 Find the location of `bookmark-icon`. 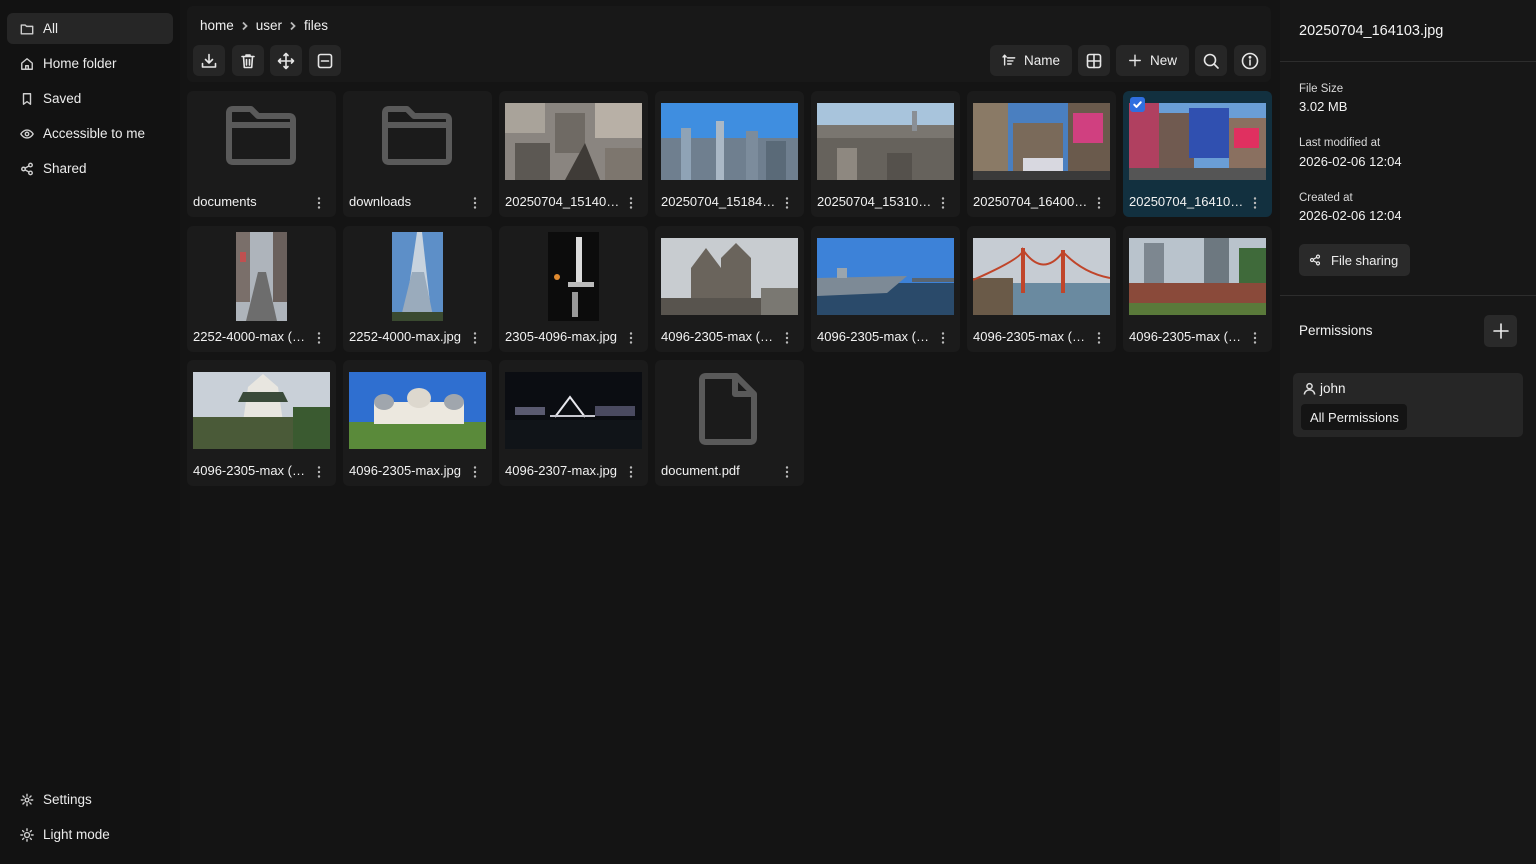

bookmark-icon is located at coordinates (27, 98).